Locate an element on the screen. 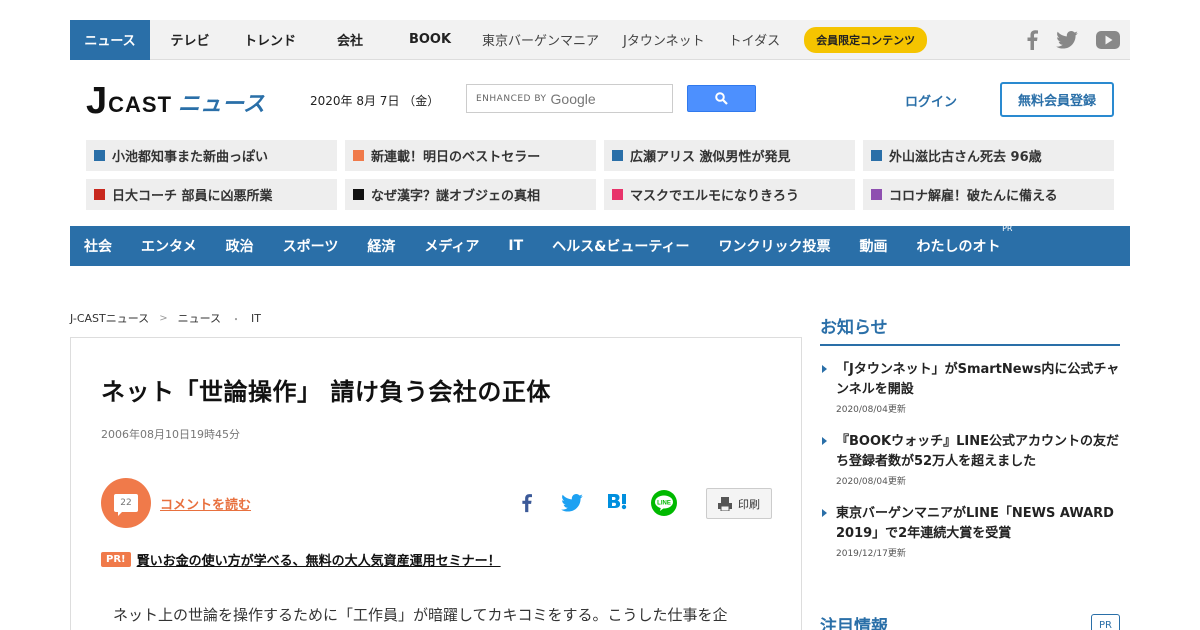 This screenshot has height=630, width=1200. category-watashi-no-oto: わたしのオト PR is located at coordinates (964, 240).